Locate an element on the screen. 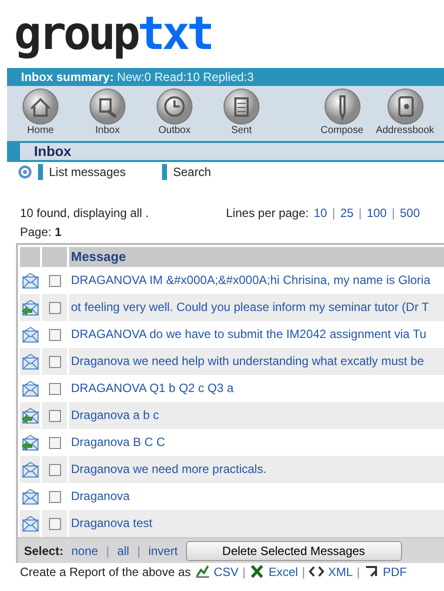  toolbar-button: Home is located at coordinates (40, 112).